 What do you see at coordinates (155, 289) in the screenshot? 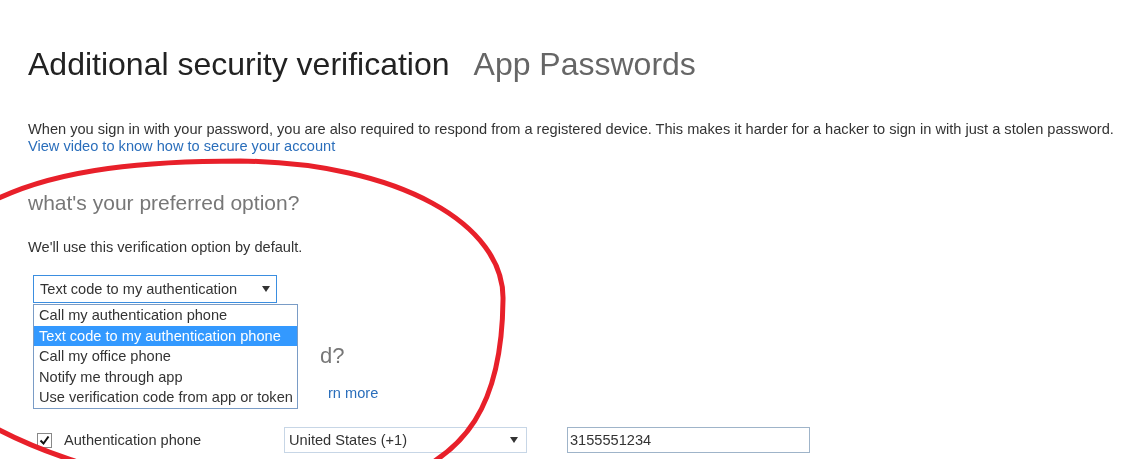
I see `option-select: Text code to my authentication` at bounding box center [155, 289].